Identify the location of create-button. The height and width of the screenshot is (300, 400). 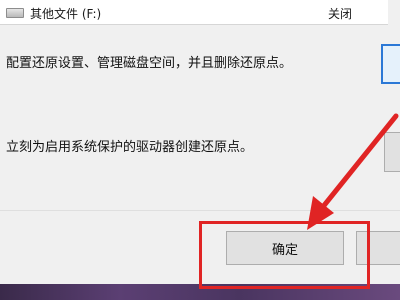
(392, 152).